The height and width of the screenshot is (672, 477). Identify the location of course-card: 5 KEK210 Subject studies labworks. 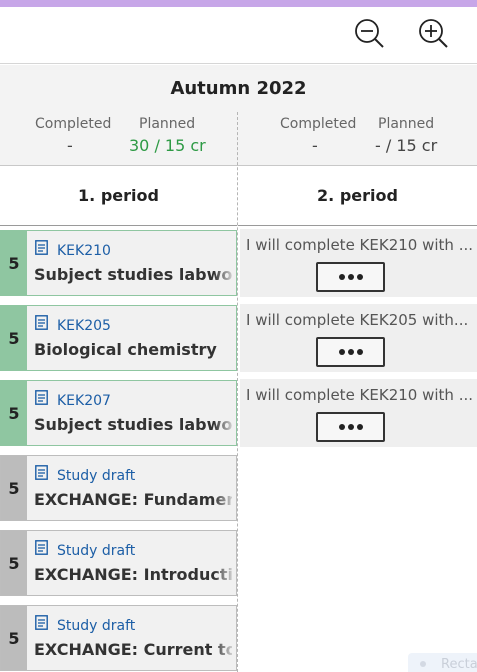
(118, 263).